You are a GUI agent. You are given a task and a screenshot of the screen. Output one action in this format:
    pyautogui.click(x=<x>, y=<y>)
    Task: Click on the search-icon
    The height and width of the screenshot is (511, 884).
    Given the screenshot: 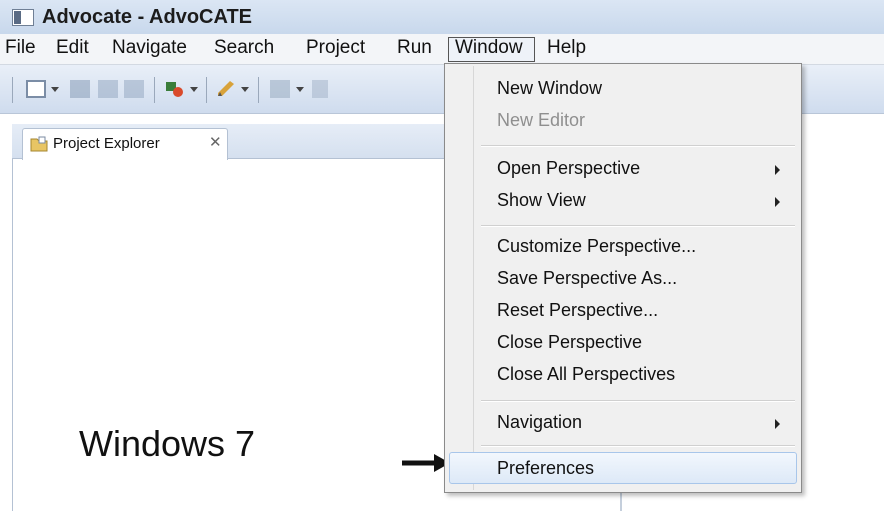 What is the action you would take?
    pyautogui.click(x=320, y=89)
    